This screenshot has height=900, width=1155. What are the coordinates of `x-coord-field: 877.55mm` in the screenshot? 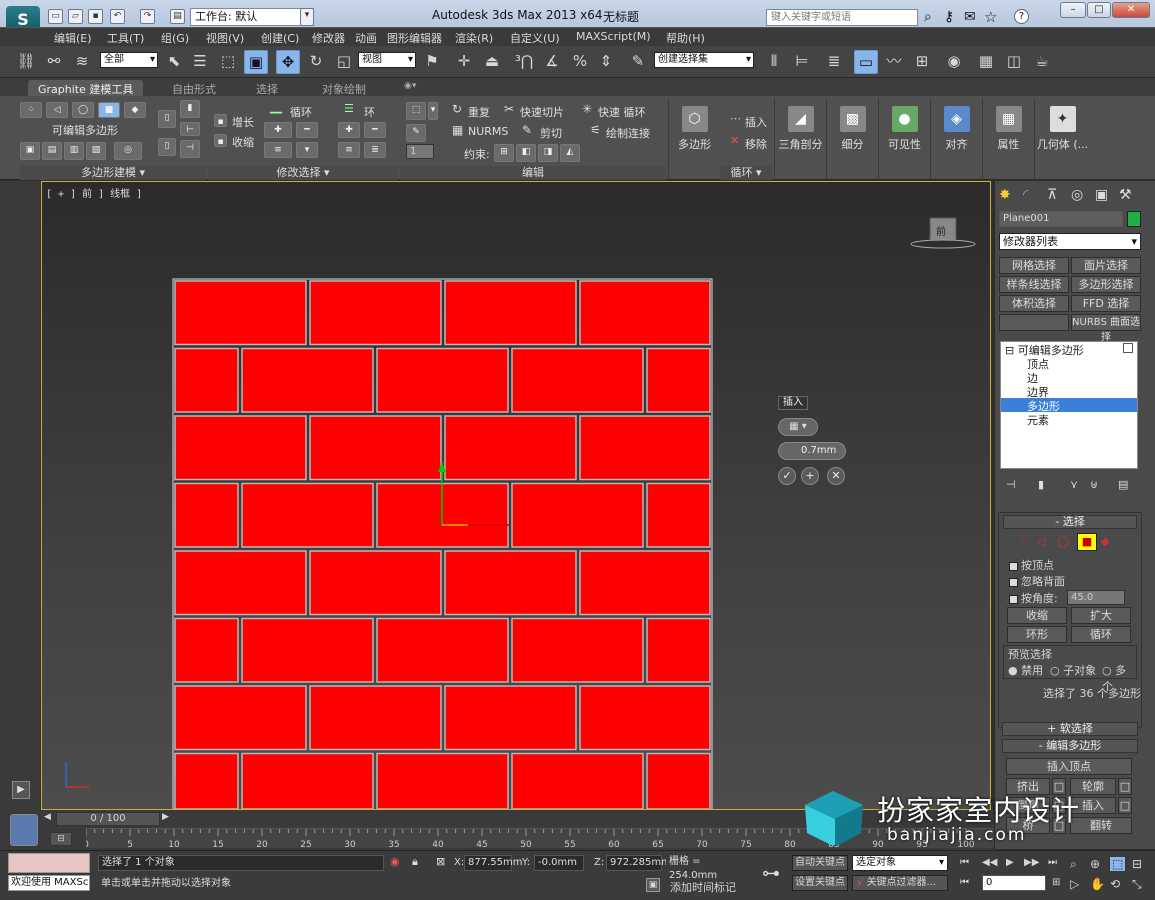 It's located at (493, 863).